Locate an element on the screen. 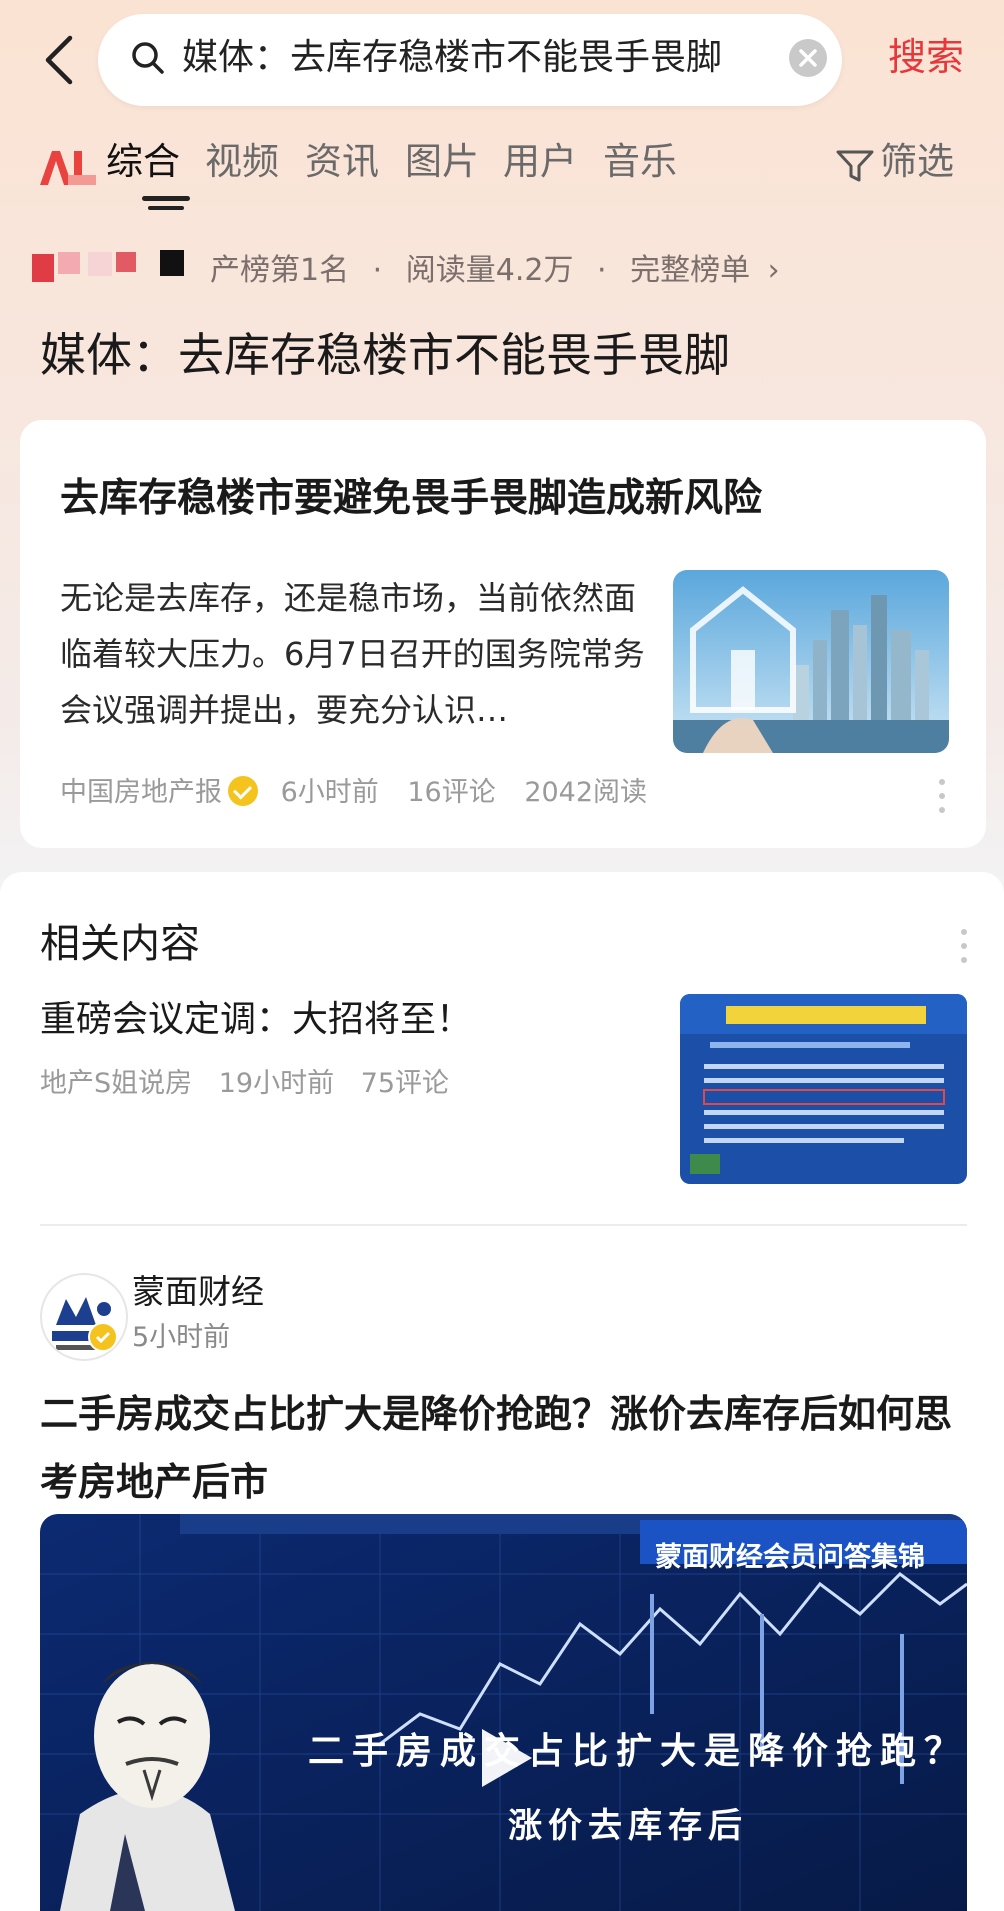 Image resolution: width=1004 pixels, height=1911 pixels. rank-label: 产榜第1名 is located at coordinates (280, 270).